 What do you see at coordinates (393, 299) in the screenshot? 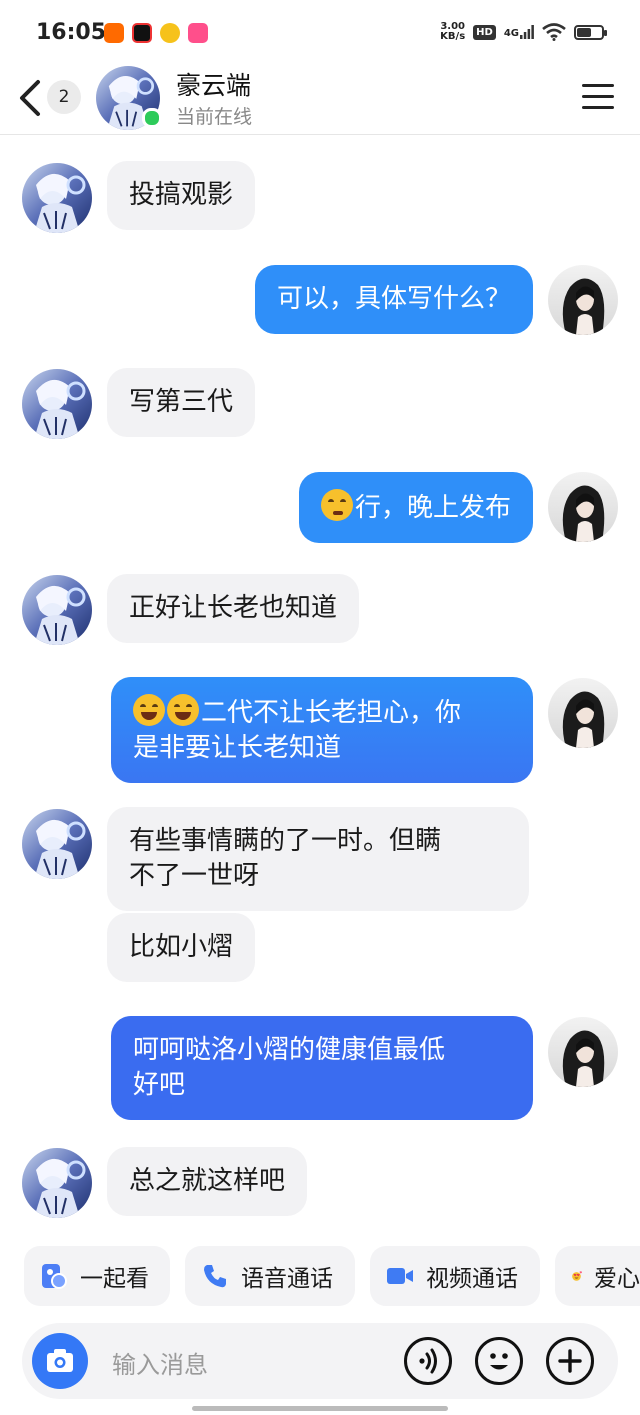
I see `message-bubble-sent: 可以，具体写什么？` at bounding box center [393, 299].